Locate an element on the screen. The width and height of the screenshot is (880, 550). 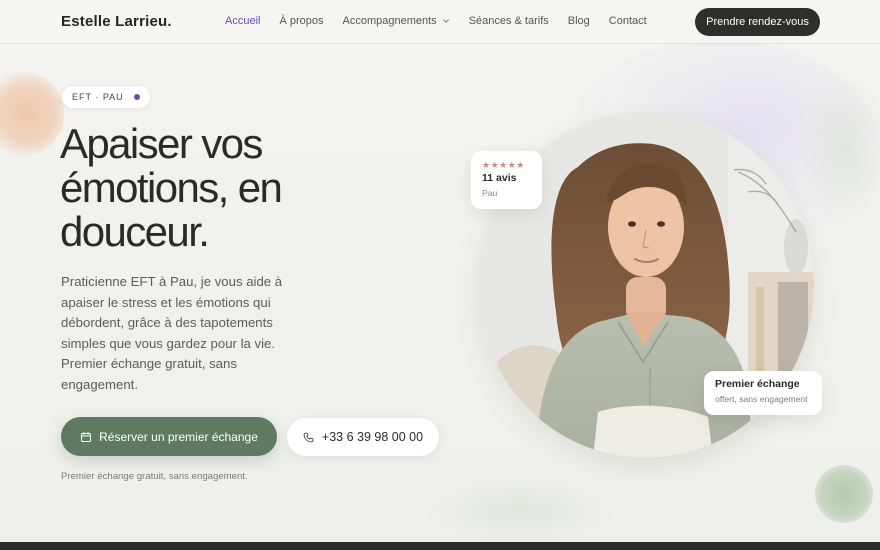
calendar-icon is located at coordinates (86, 437).